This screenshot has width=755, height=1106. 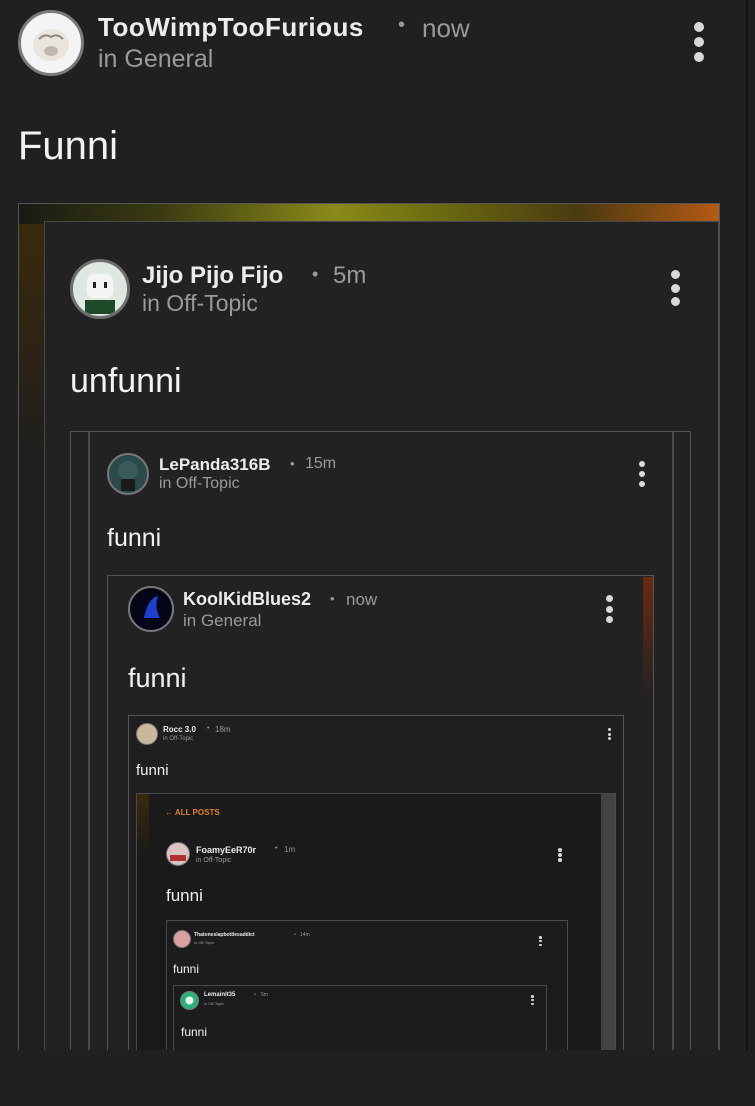 I want to click on avatar-thatoneslapbottlesaddict, so click(x=182, y=939).